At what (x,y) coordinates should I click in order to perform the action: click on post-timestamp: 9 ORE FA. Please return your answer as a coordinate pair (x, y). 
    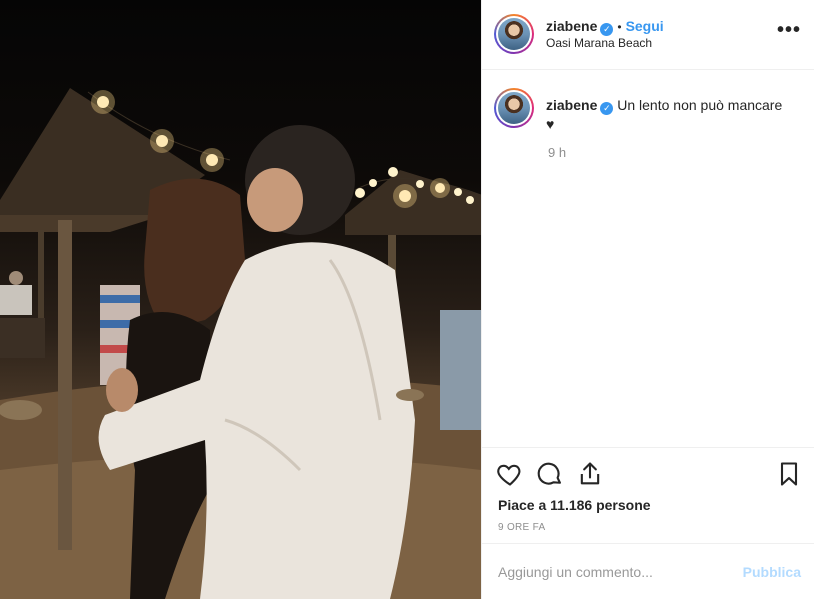
    Looking at the image, I should click on (521, 527).